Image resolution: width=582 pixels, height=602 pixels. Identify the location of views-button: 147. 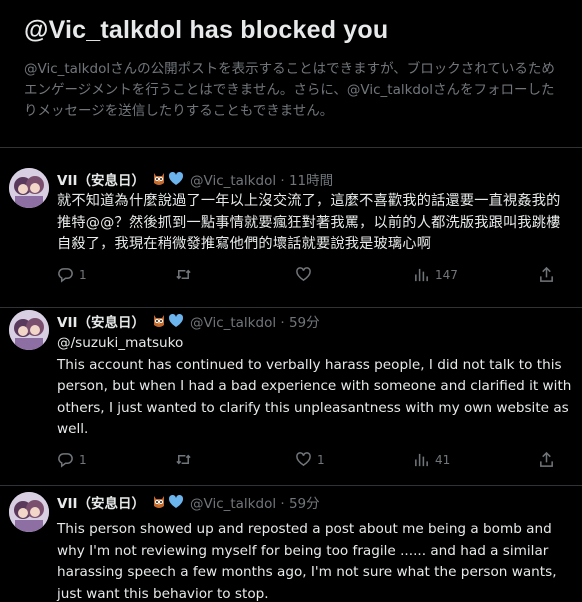
(435, 274).